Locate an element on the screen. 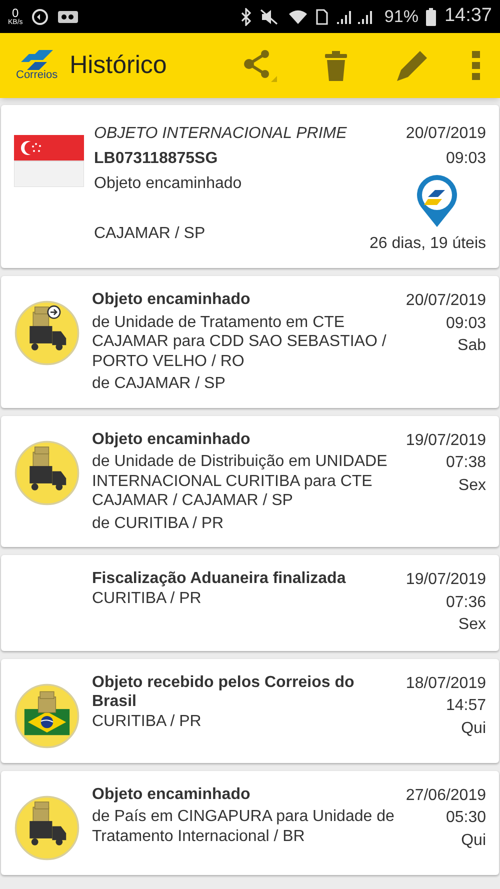 The image size is (500, 889). battery-icon is located at coordinates (431, 17).